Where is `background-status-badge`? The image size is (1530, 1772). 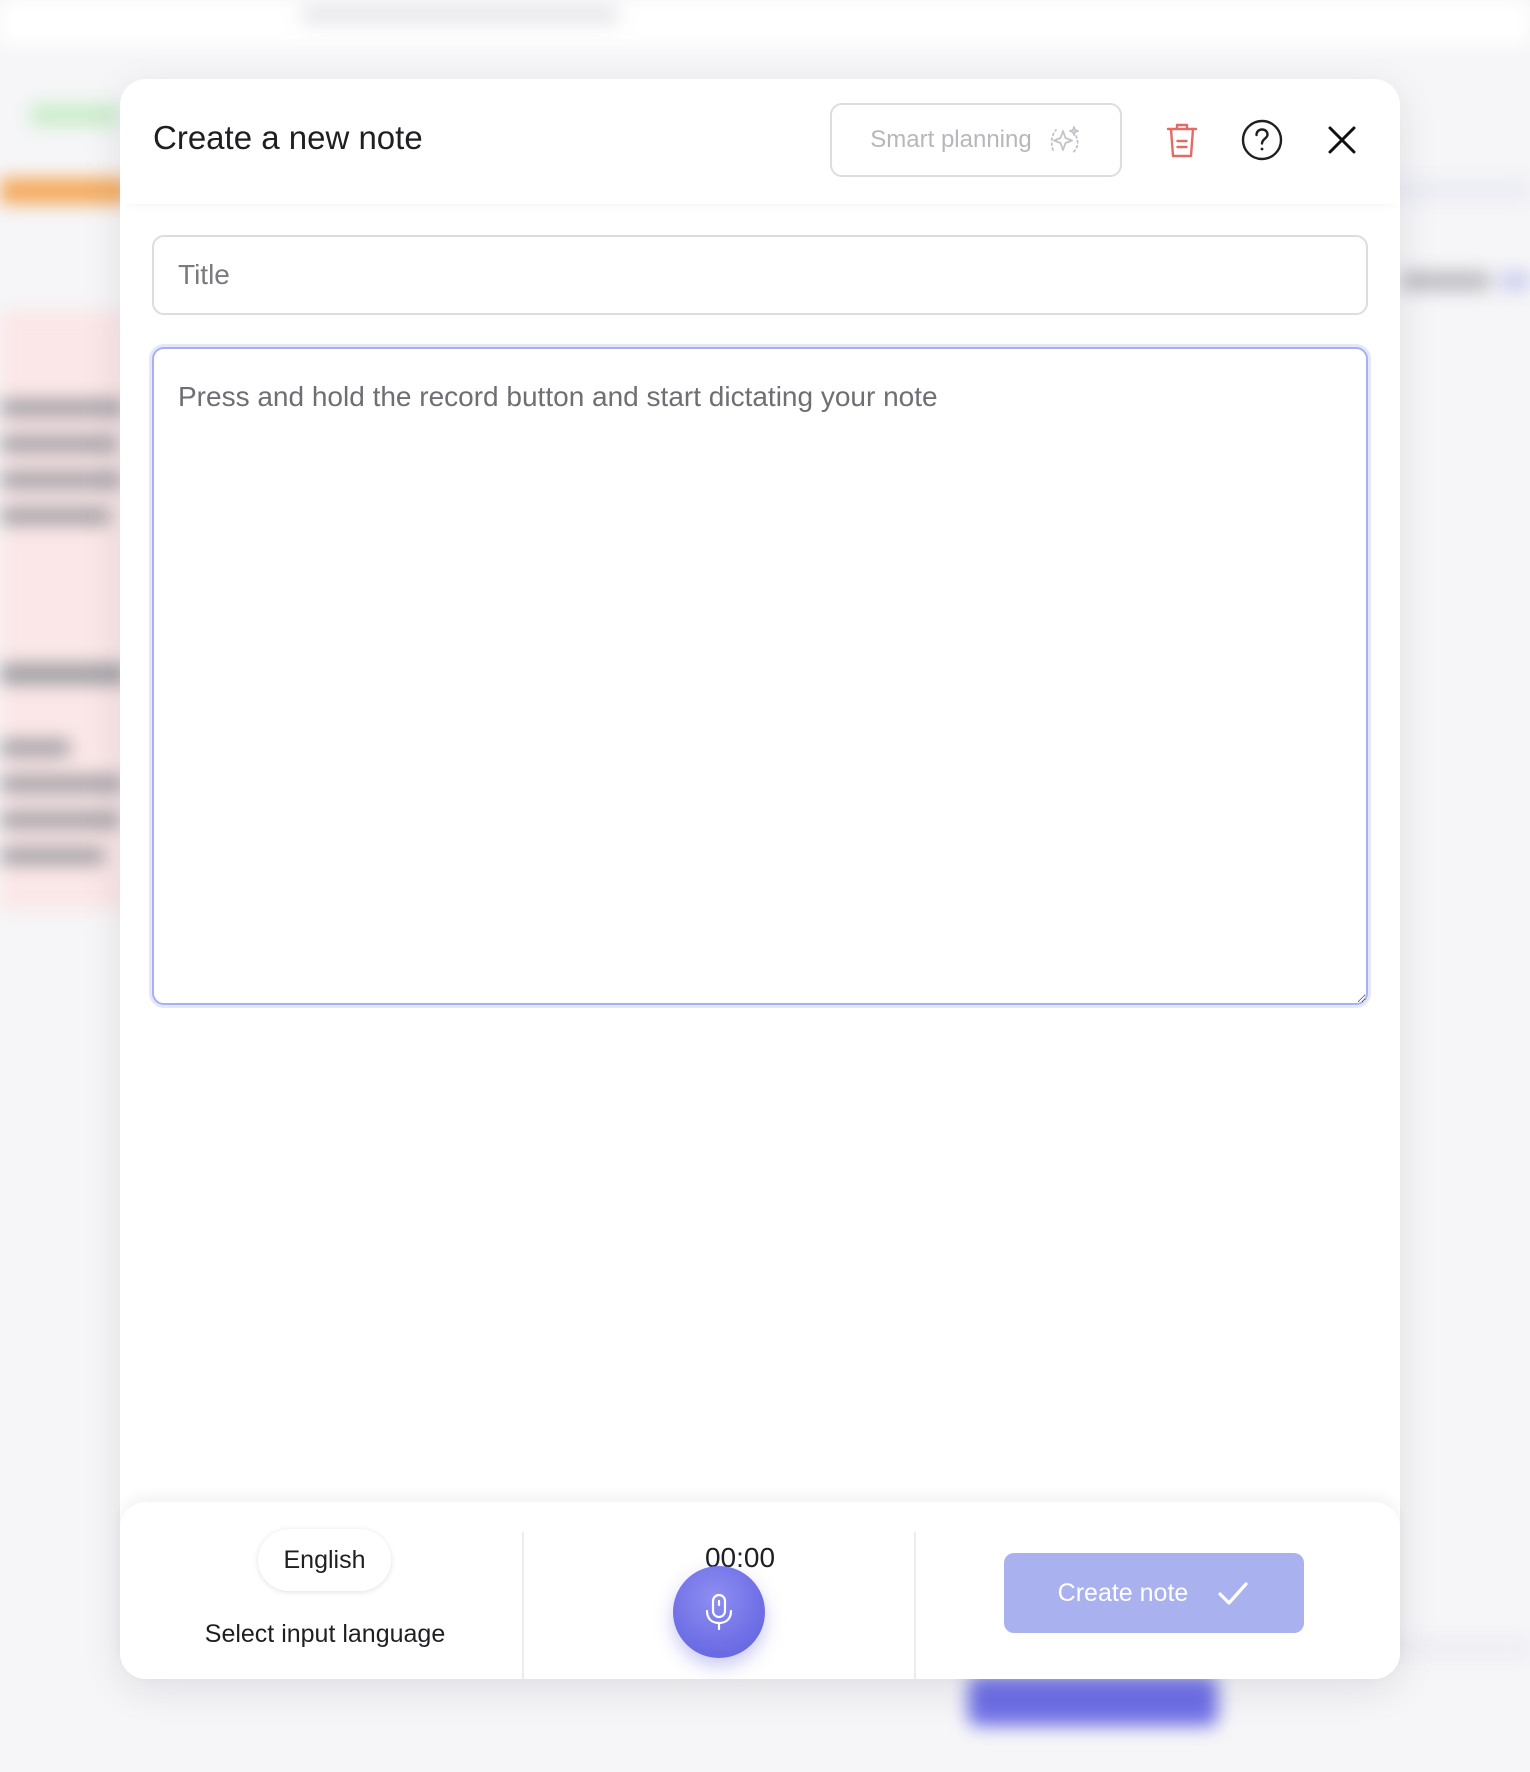
background-status-badge is located at coordinates (75, 115).